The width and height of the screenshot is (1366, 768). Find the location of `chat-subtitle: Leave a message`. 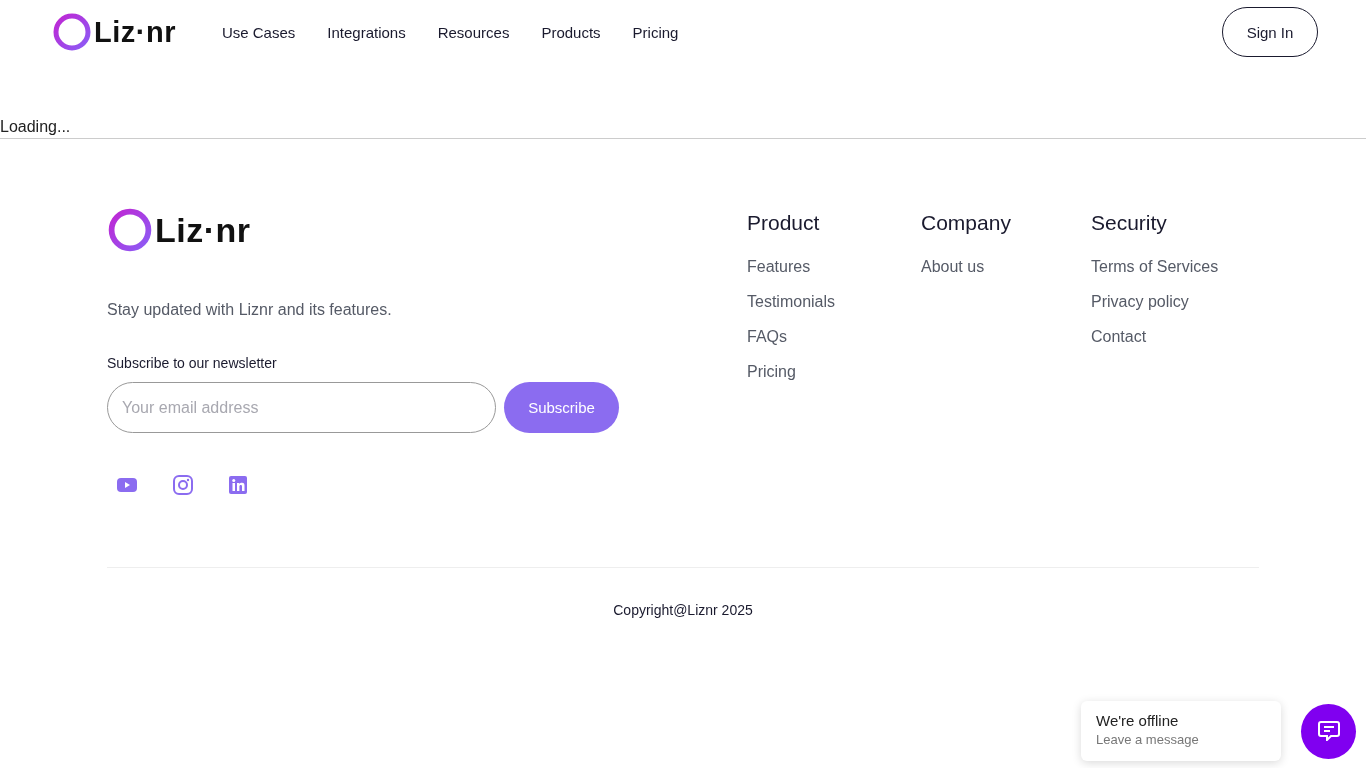

chat-subtitle: Leave a message is located at coordinates (1148, 739).